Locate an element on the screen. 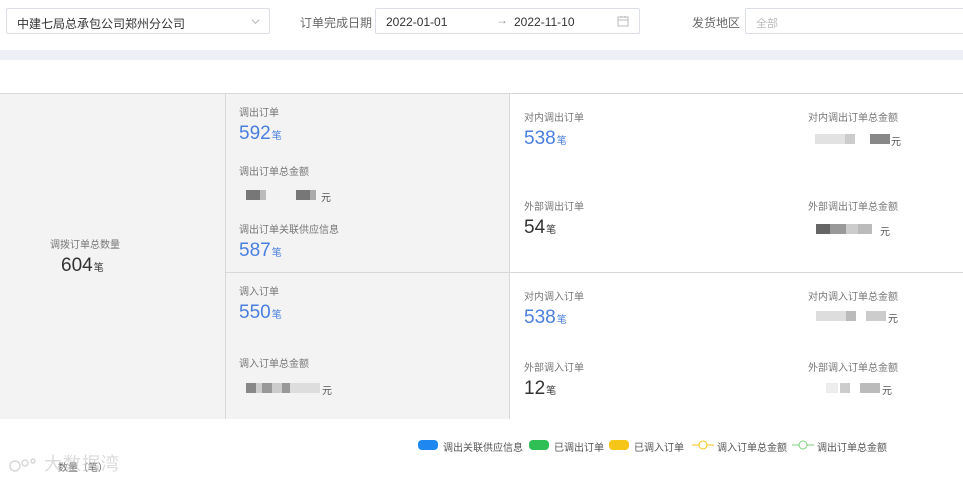 The image size is (963, 481). chevron-down-icon is located at coordinates (255, 22).